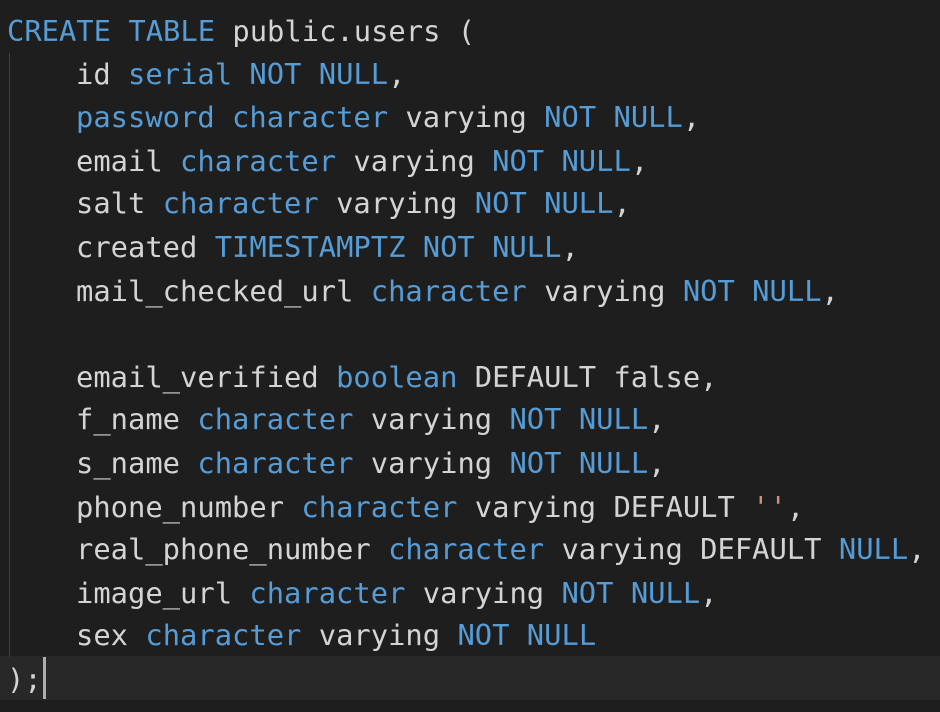  I want to click on indent-guide, so click(9, 355).